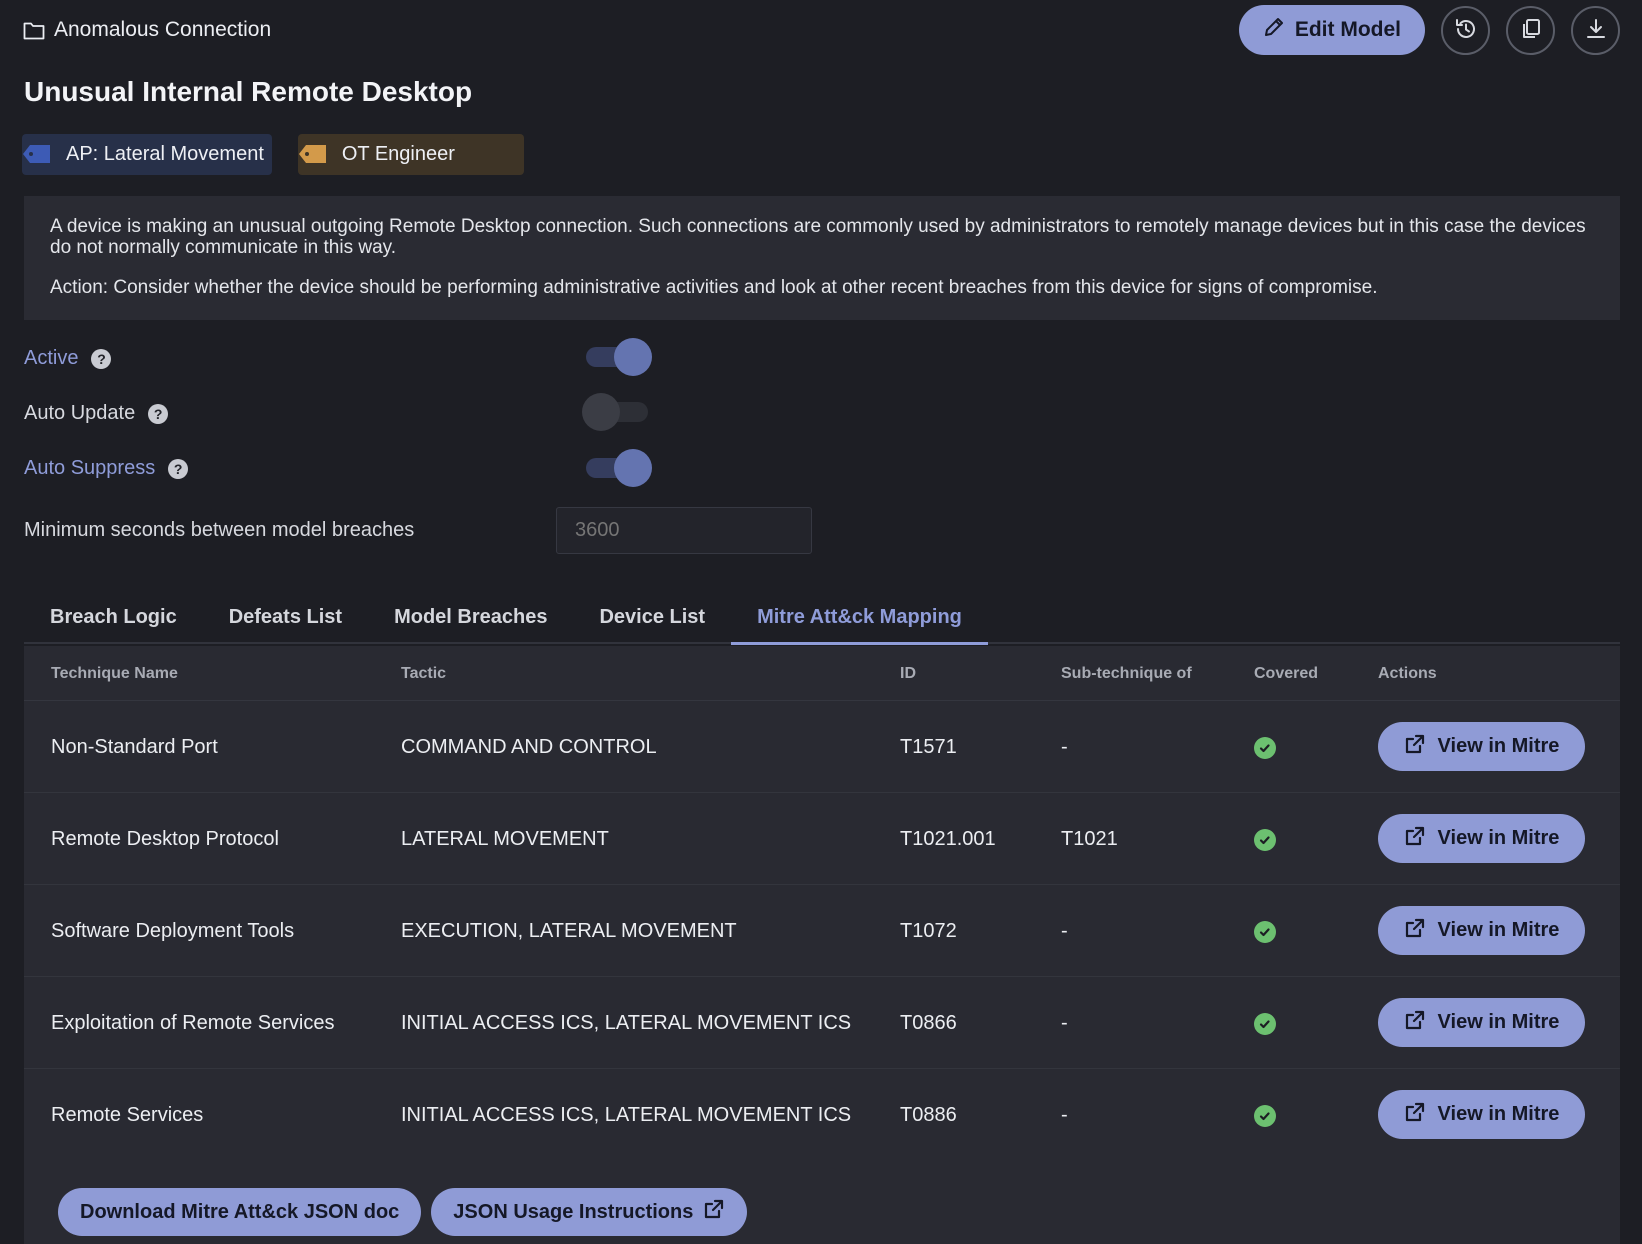 This screenshot has width=1642, height=1244. What do you see at coordinates (928, 931) in the screenshot?
I see `technique-id: T1072` at bounding box center [928, 931].